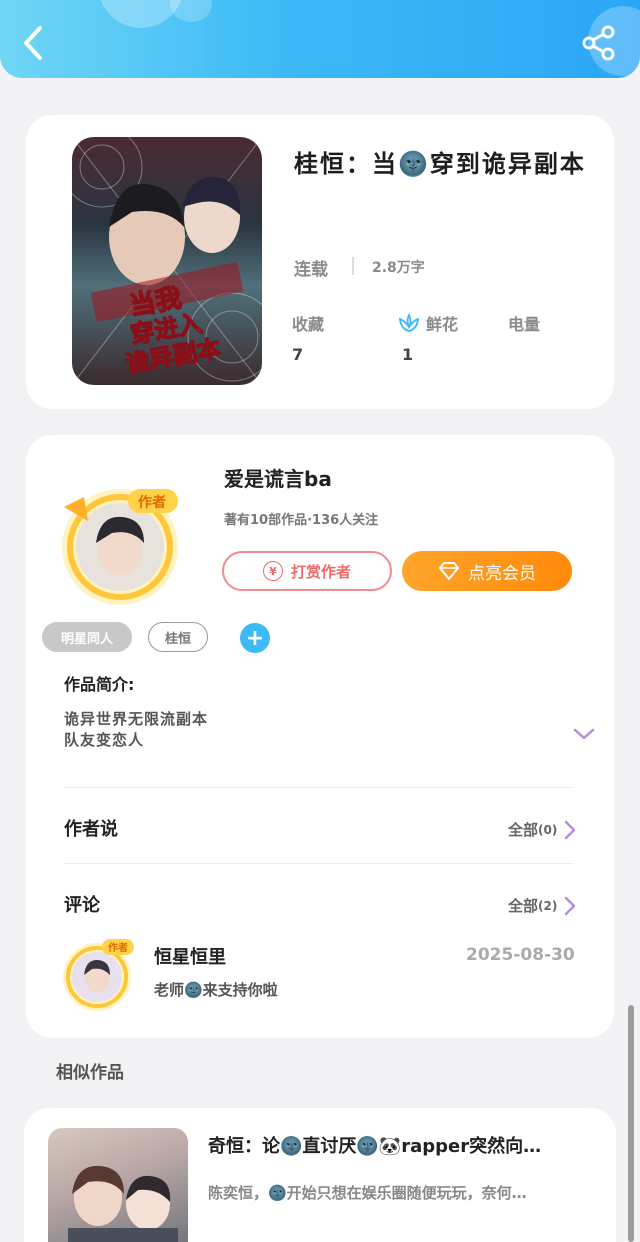 This screenshot has width=640, height=1242. I want to click on intro-text: 诡异世界无限流副本 队友变恋人, so click(136, 730).